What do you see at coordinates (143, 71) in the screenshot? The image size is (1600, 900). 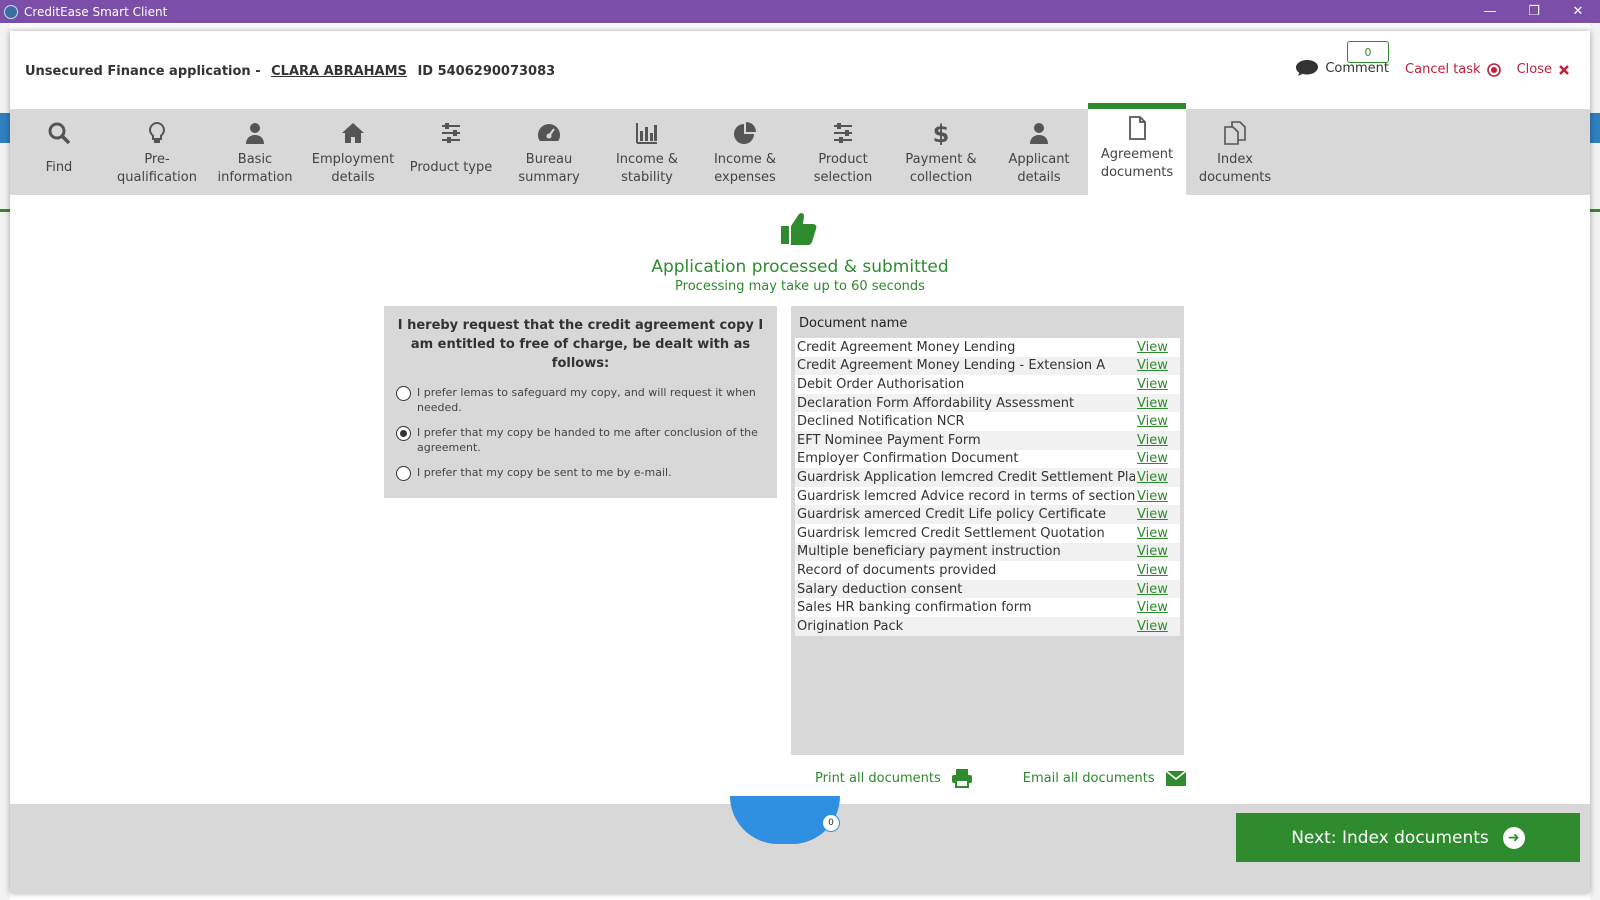 I see `title-prefix: Unsecured Finance application -` at bounding box center [143, 71].